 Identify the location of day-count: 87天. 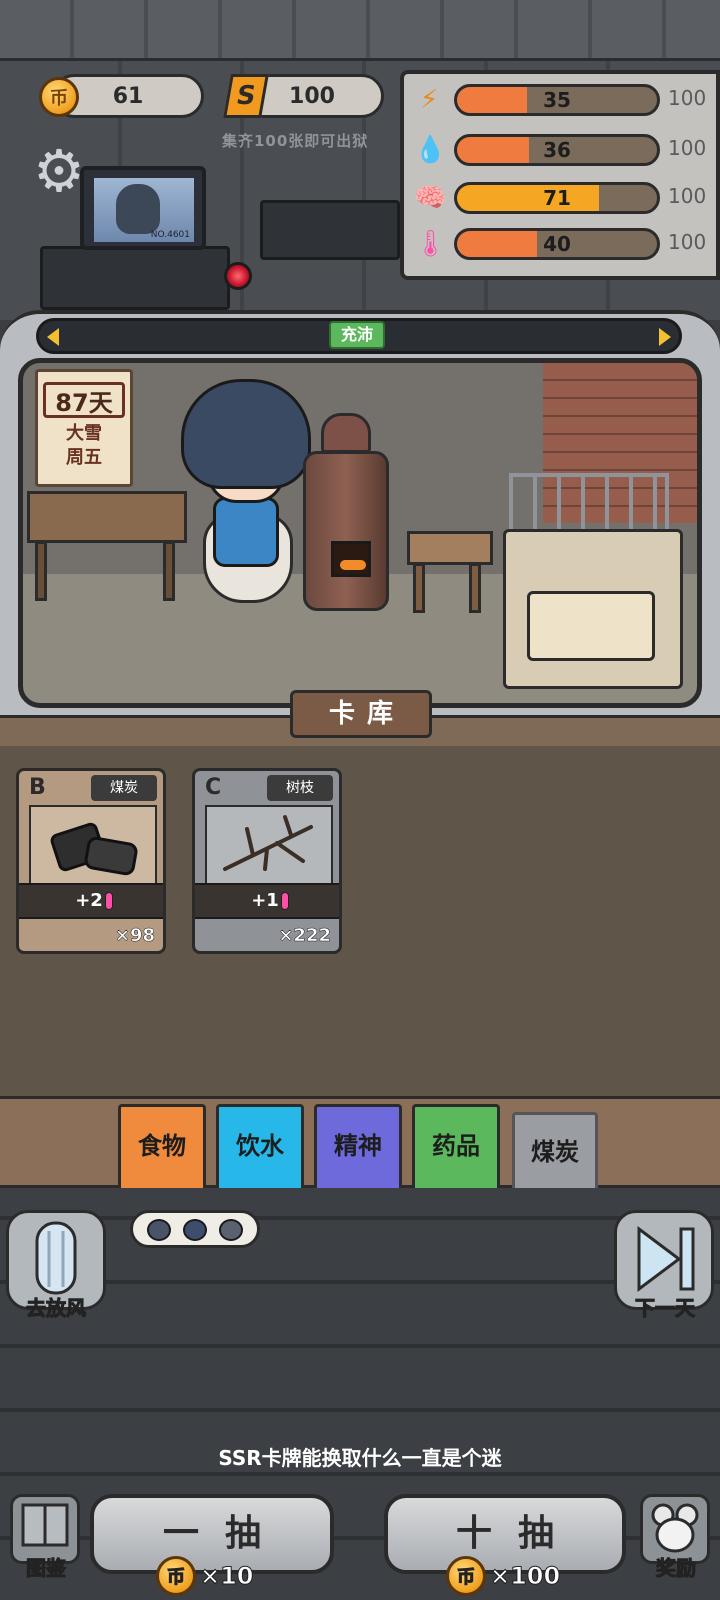
(84, 400).